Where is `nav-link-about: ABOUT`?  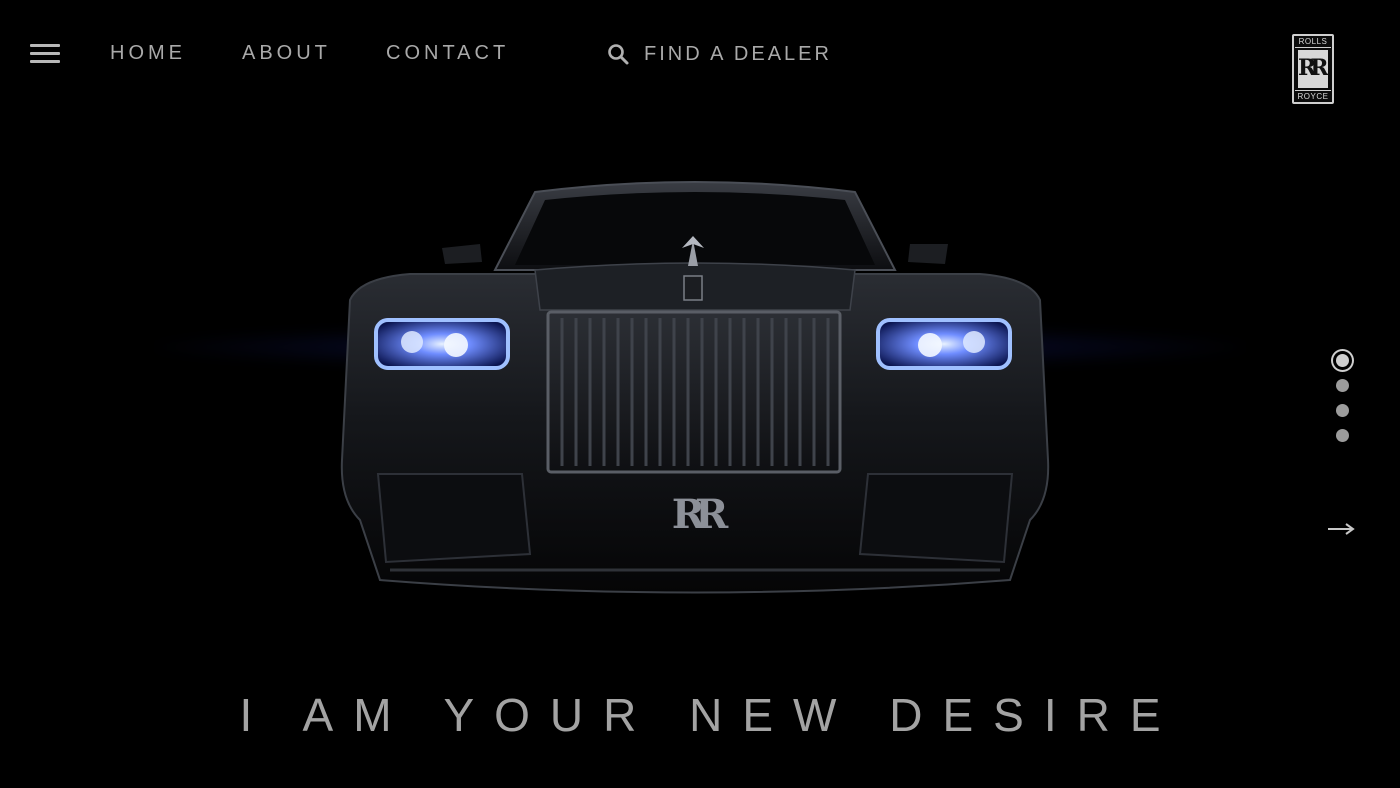 nav-link-about: ABOUT is located at coordinates (286, 53).